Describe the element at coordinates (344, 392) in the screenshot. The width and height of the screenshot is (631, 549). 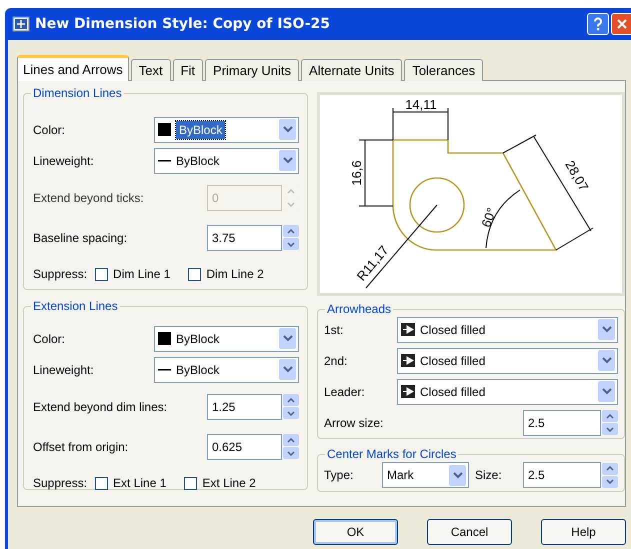
I see `field-label: Leader:` at that location.